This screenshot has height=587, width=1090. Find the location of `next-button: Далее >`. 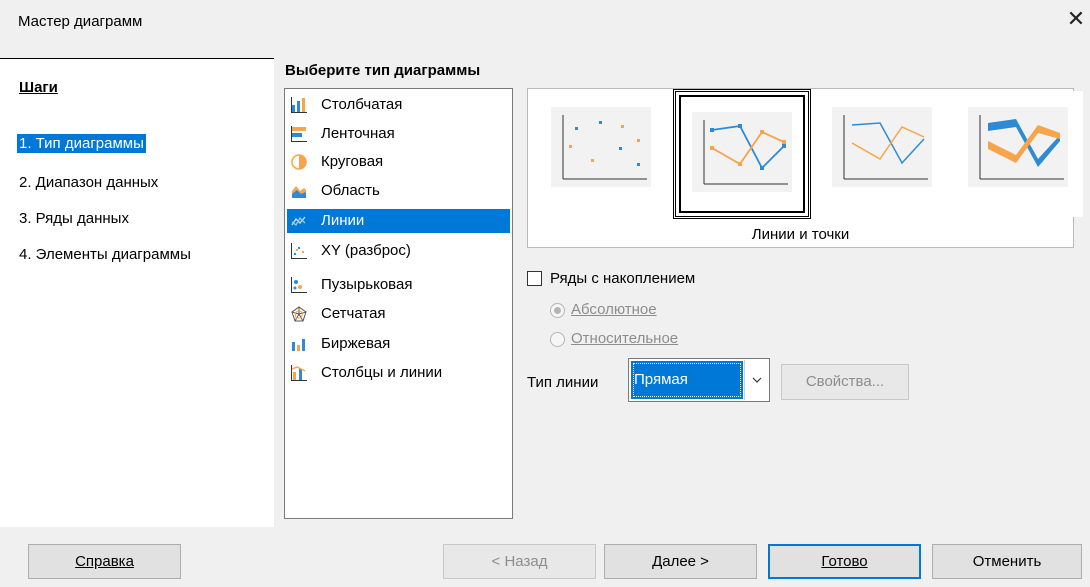

next-button: Далее > is located at coordinates (680, 561).